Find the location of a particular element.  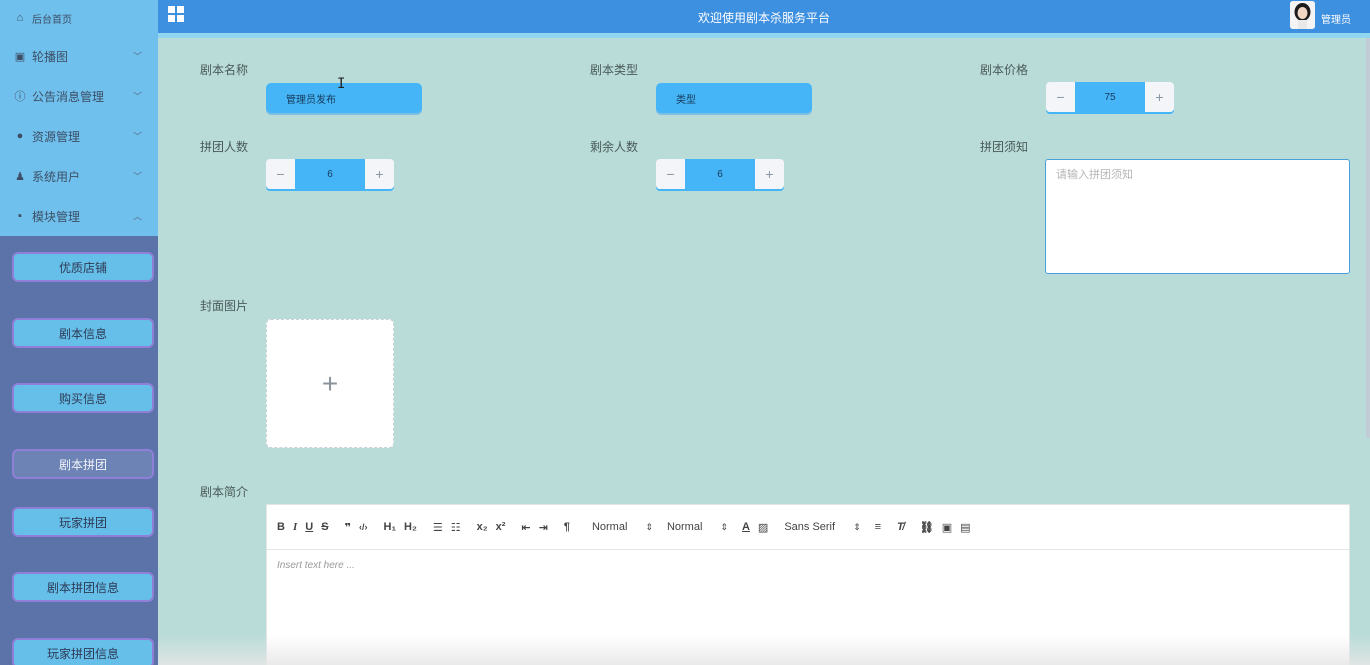

chevron-up-icon: ︿ is located at coordinates (137, 216).